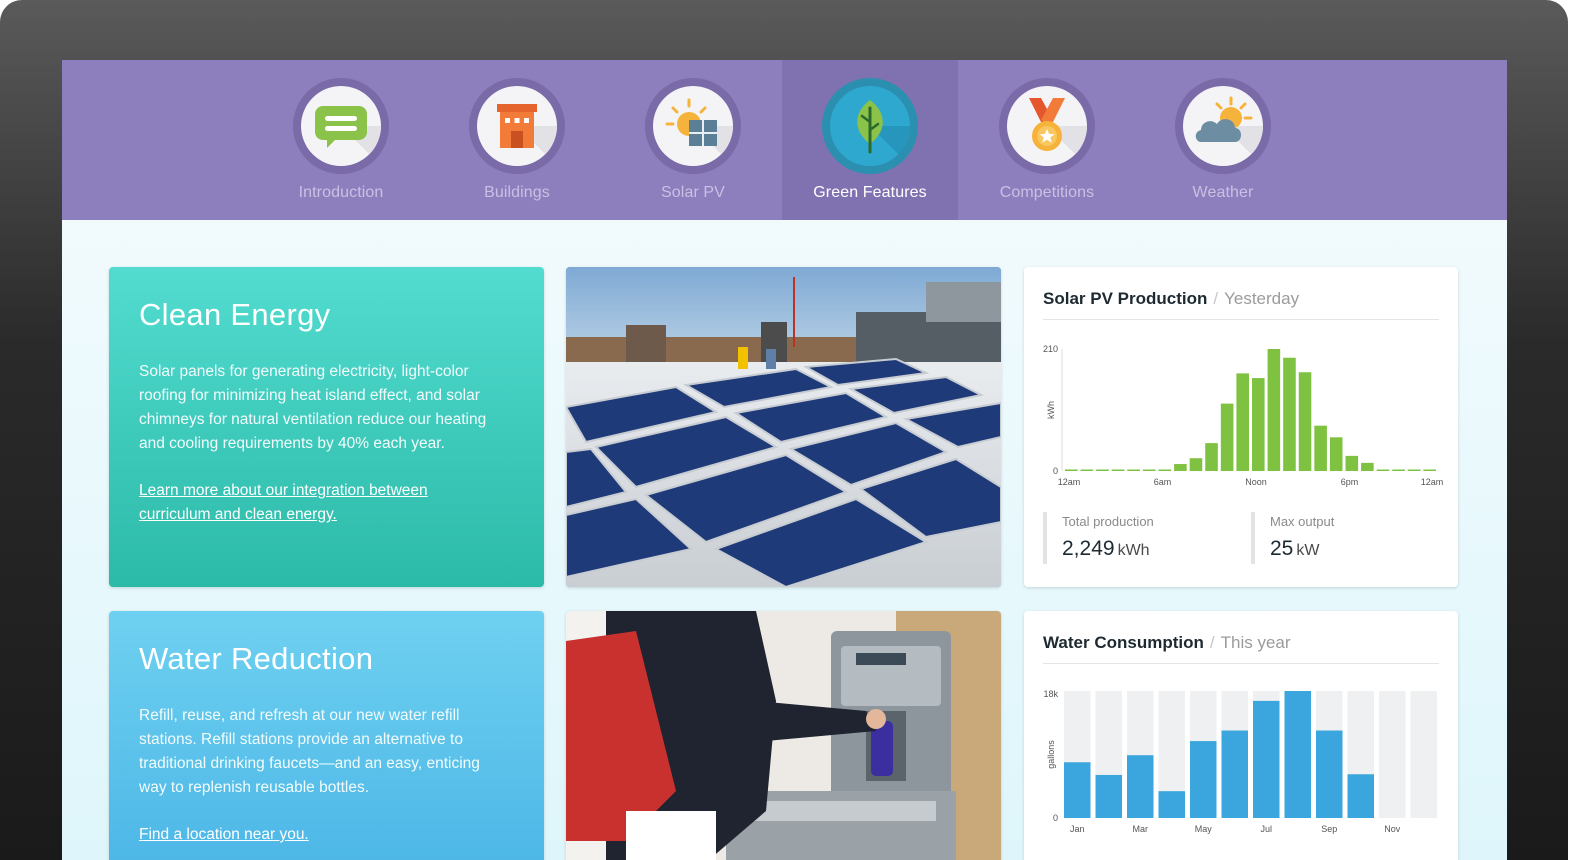 This screenshot has width=1580, height=860. Describe the element at coordinates (1108, 521) in the screenshot. I see `stat-label: Total production` at that location.